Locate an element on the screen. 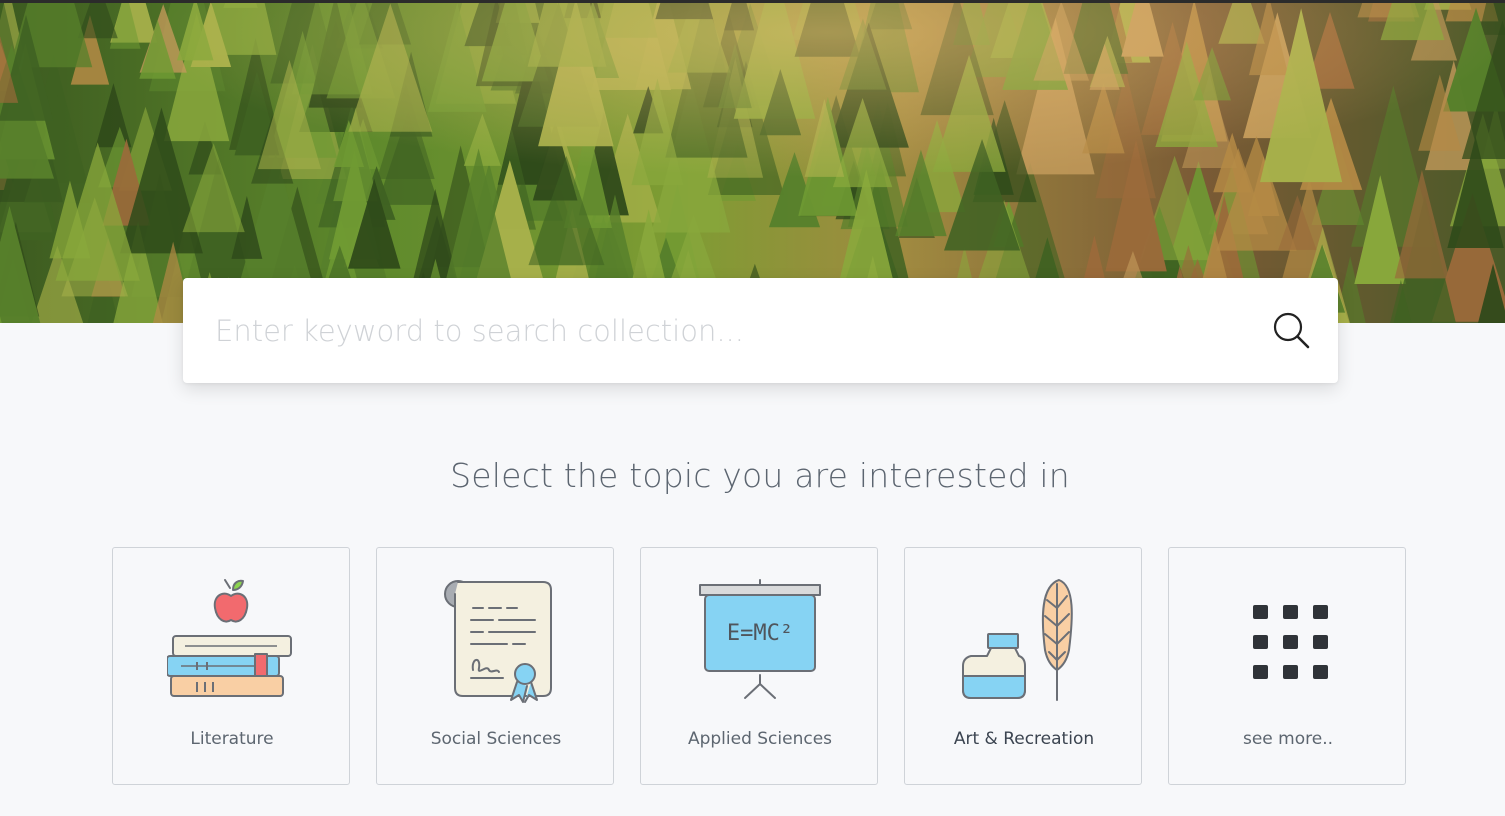  search-bar is located at coordinates (760, 330).